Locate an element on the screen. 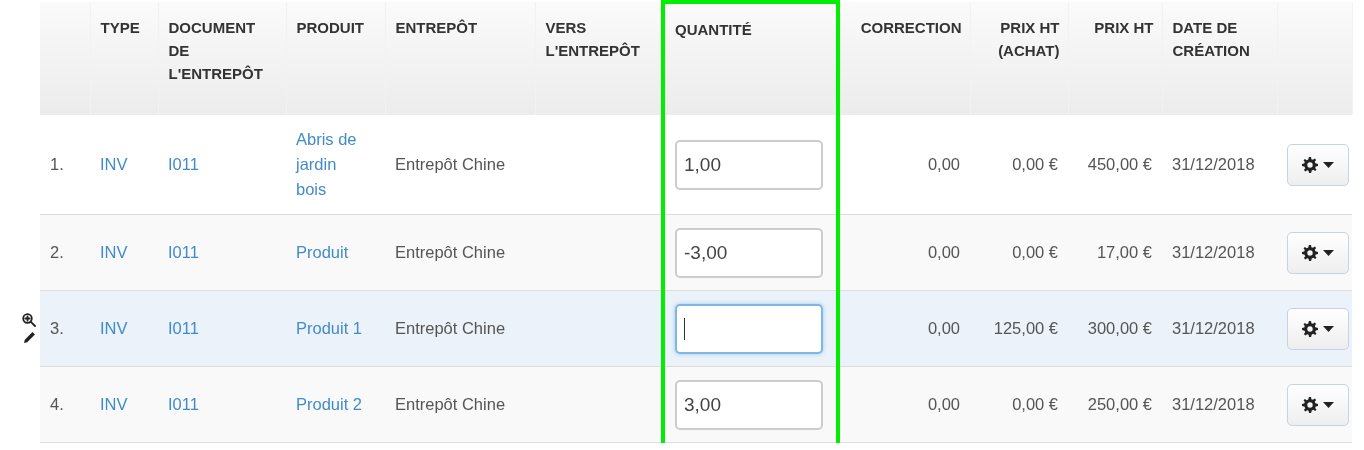 This screenshot has height=450, width=1364. row-number: 1. is located at coordinates (57, 164).